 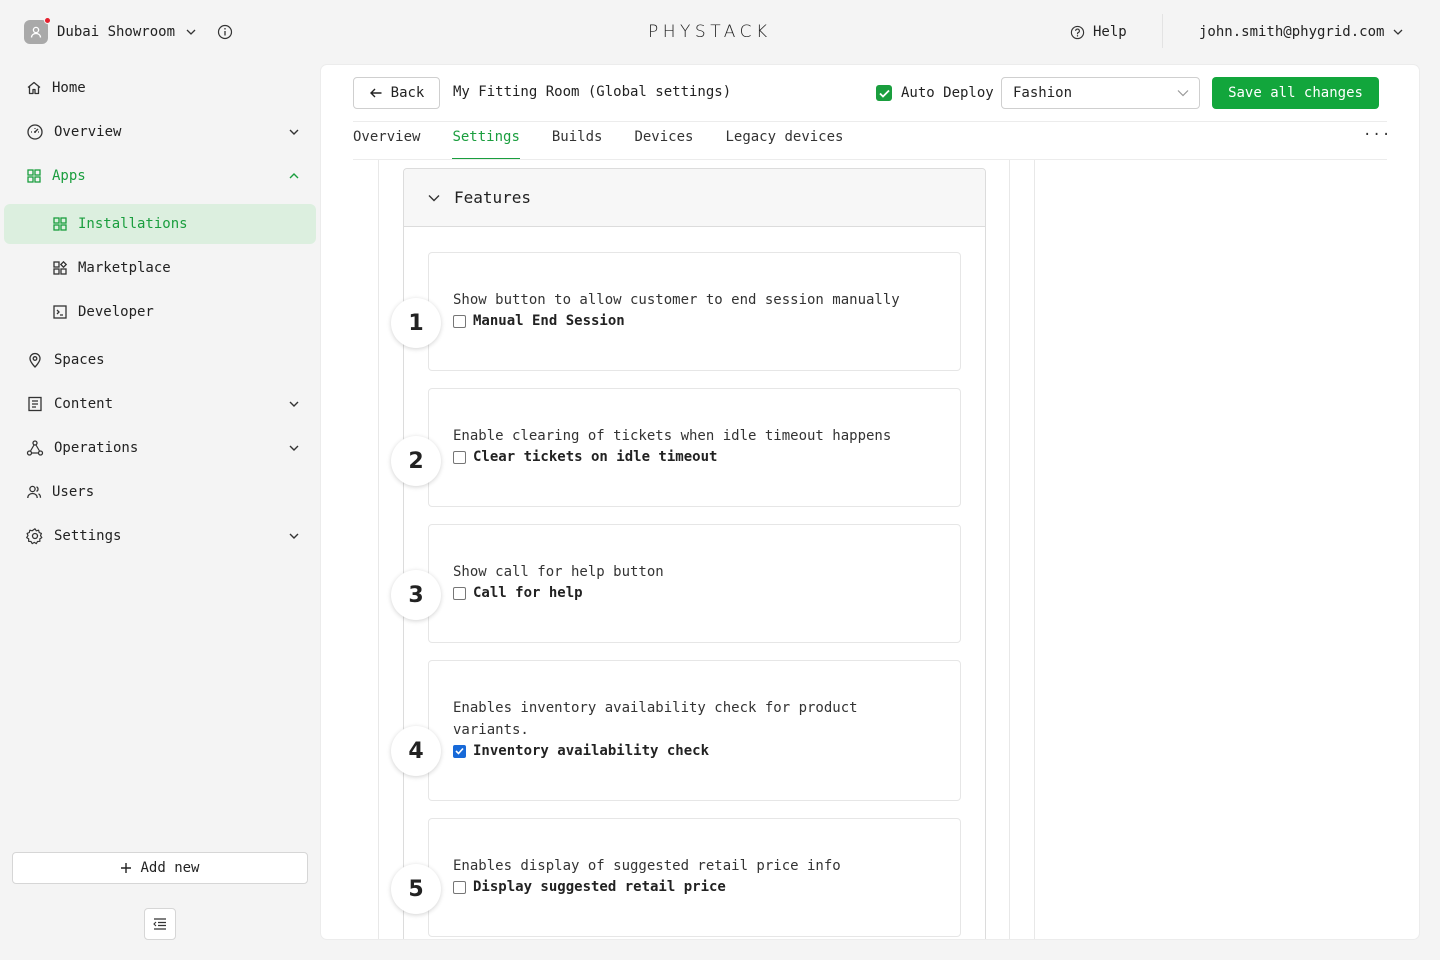 I want to click on sidebar-item-apps: Apps, so click(x=165, y=176).